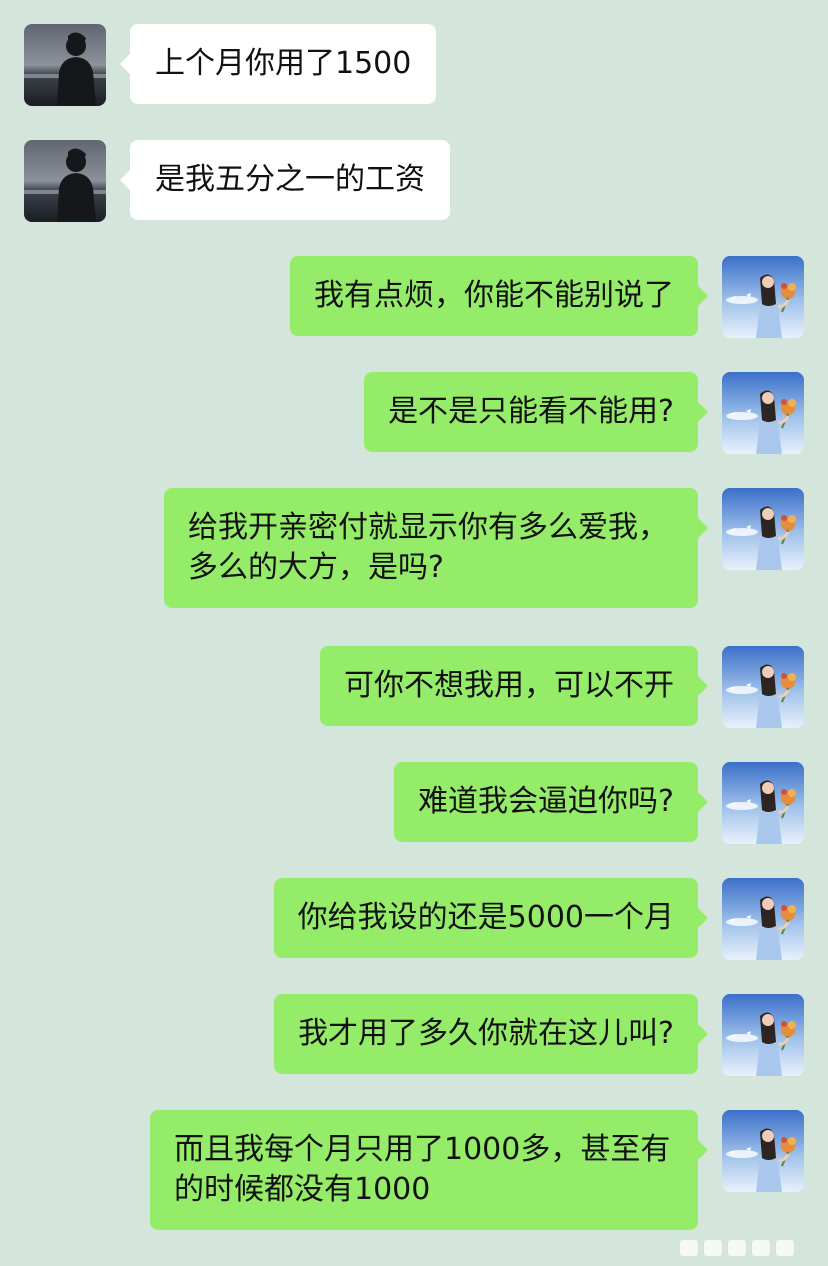  I want to click on watermark-icon, so click(737, 1248).